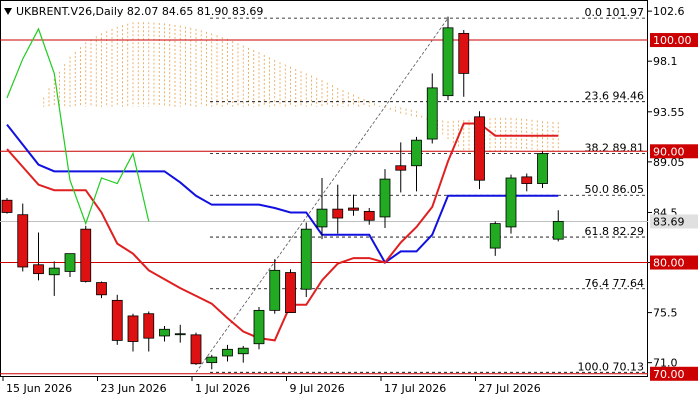 The height and width of the screenshot is (404, 700). What do you see at coordinates (669, 151) in the screenshot?
I see `level-badge-label: 90.00` at bounding box center [669, 151].